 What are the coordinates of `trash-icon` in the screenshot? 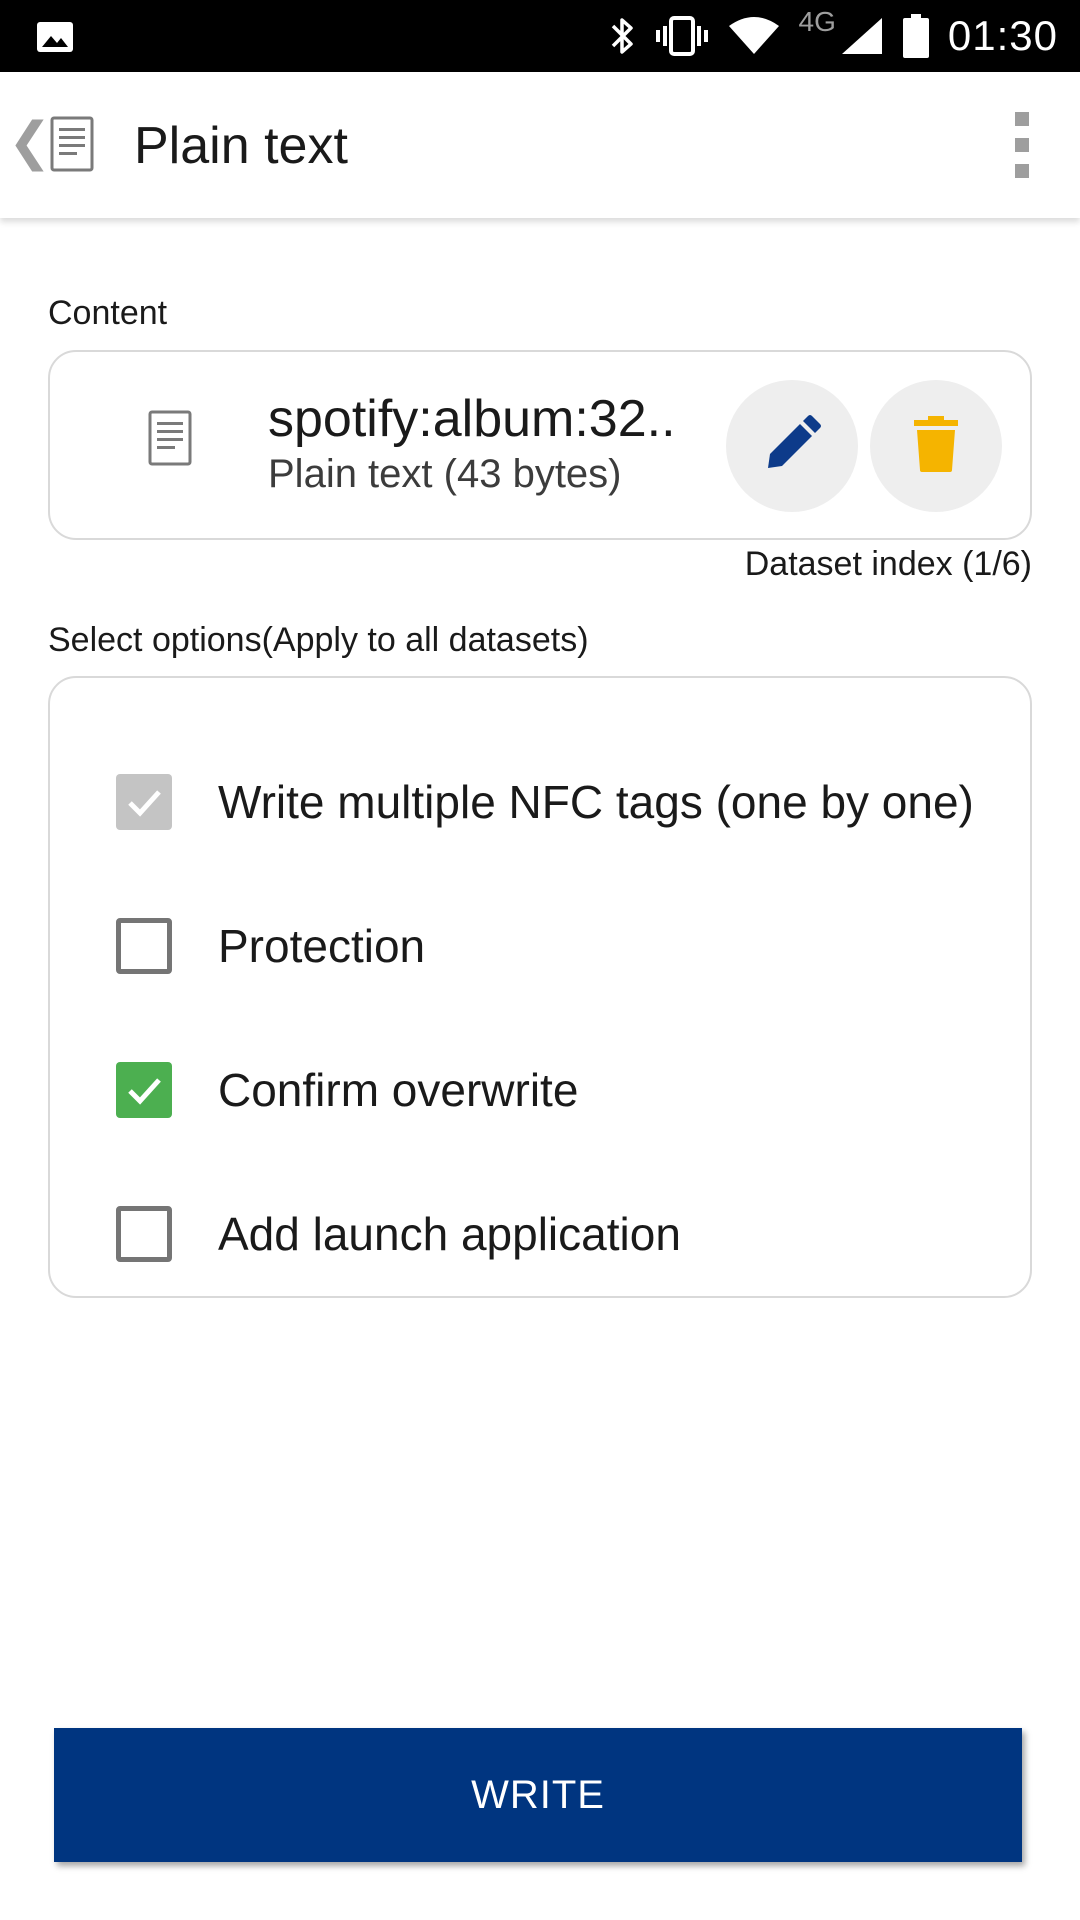 It's located at (936, 446).